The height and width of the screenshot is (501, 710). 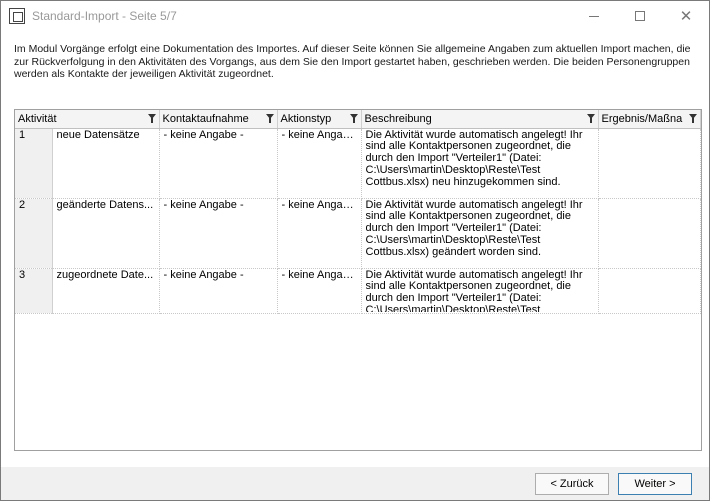 I want to click on close-button: ✕, so click(x=686, y=16).